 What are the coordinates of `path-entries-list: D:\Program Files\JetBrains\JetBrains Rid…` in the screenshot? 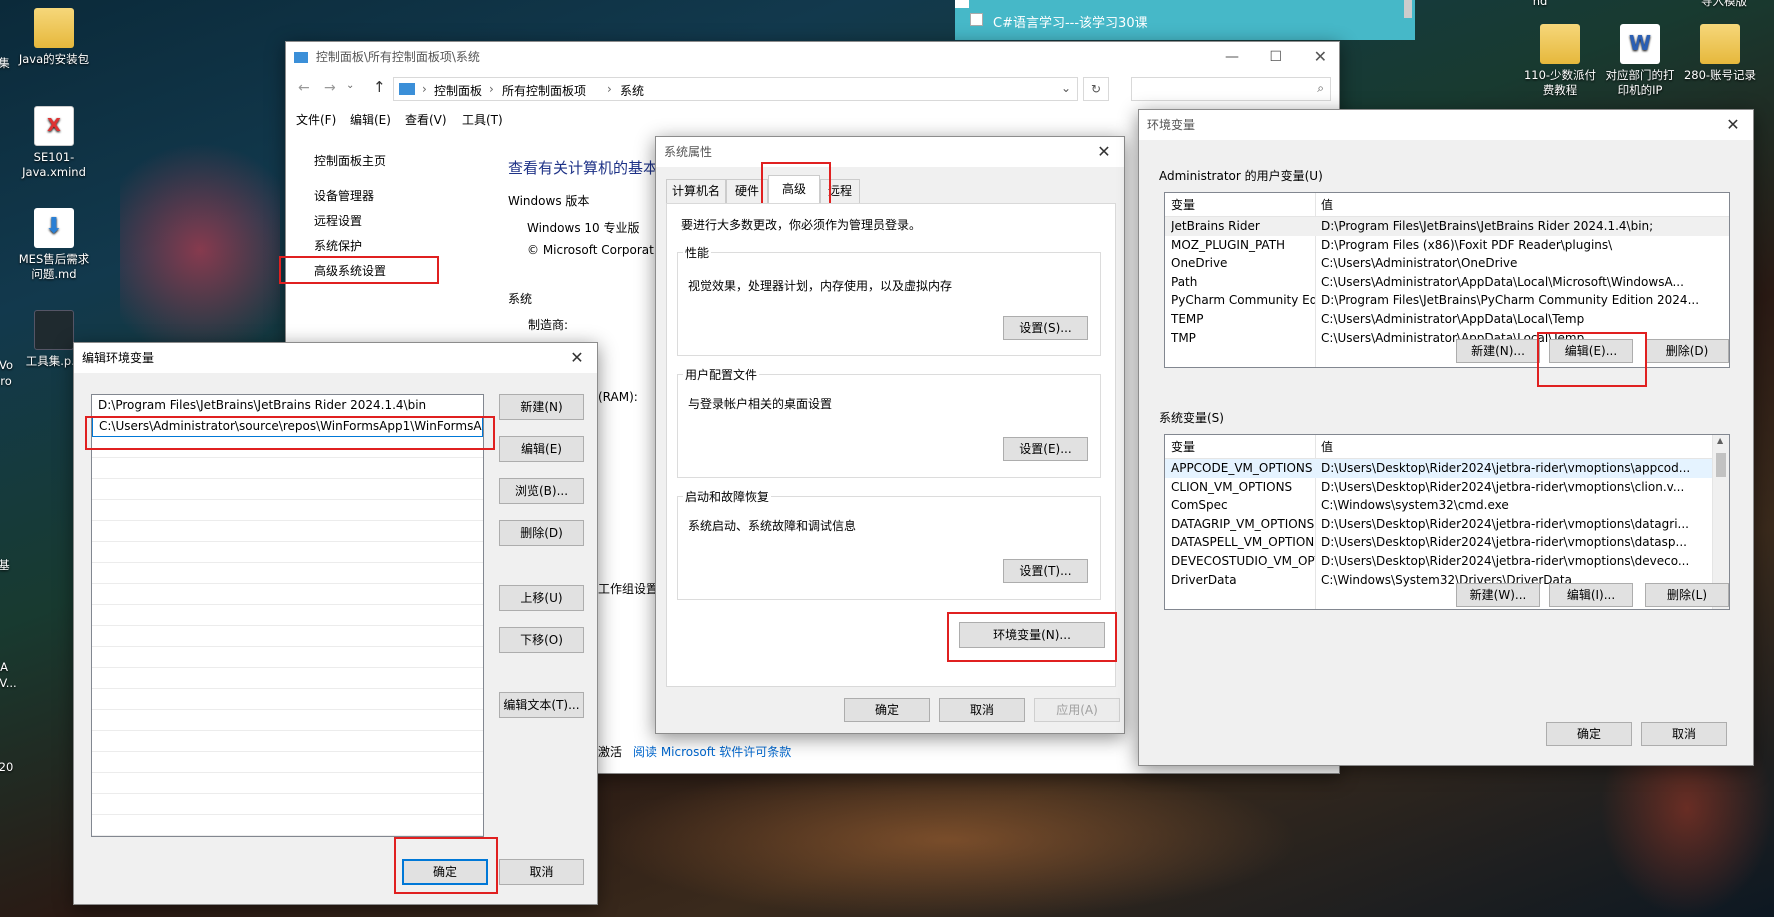 It's located at (287, 615).